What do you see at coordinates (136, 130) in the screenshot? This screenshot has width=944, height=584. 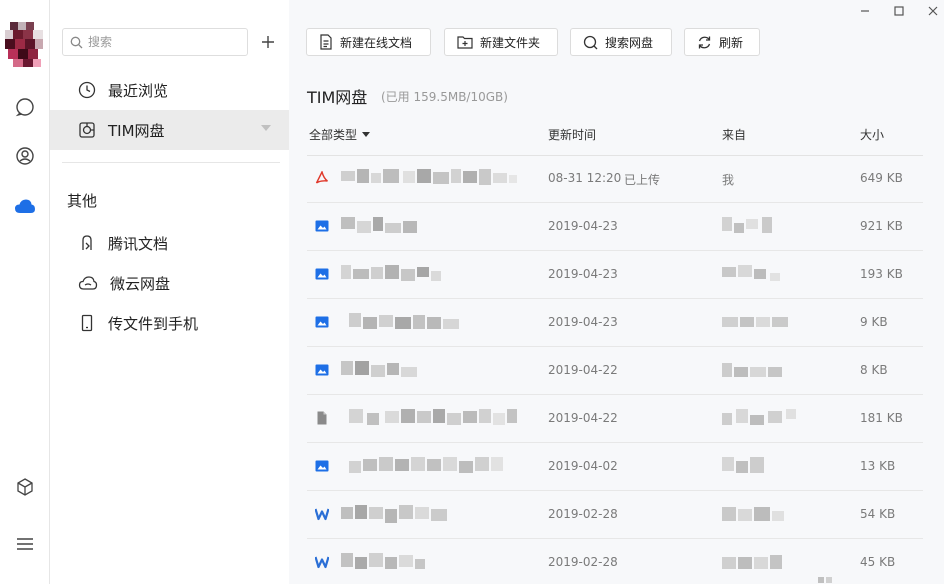 I see `sidebar-item-label: TIM网盘` at bounding box center [136, 130].